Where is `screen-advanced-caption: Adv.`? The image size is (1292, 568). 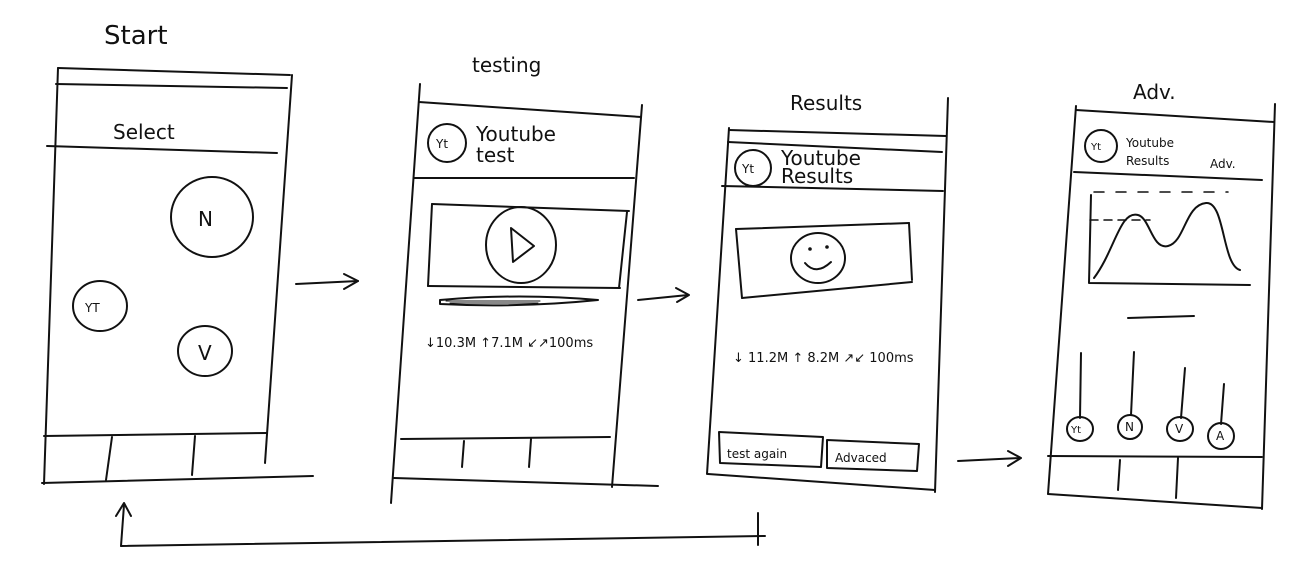
screen-advanced-caption: Adv. is located at coordinates (1154, 92).